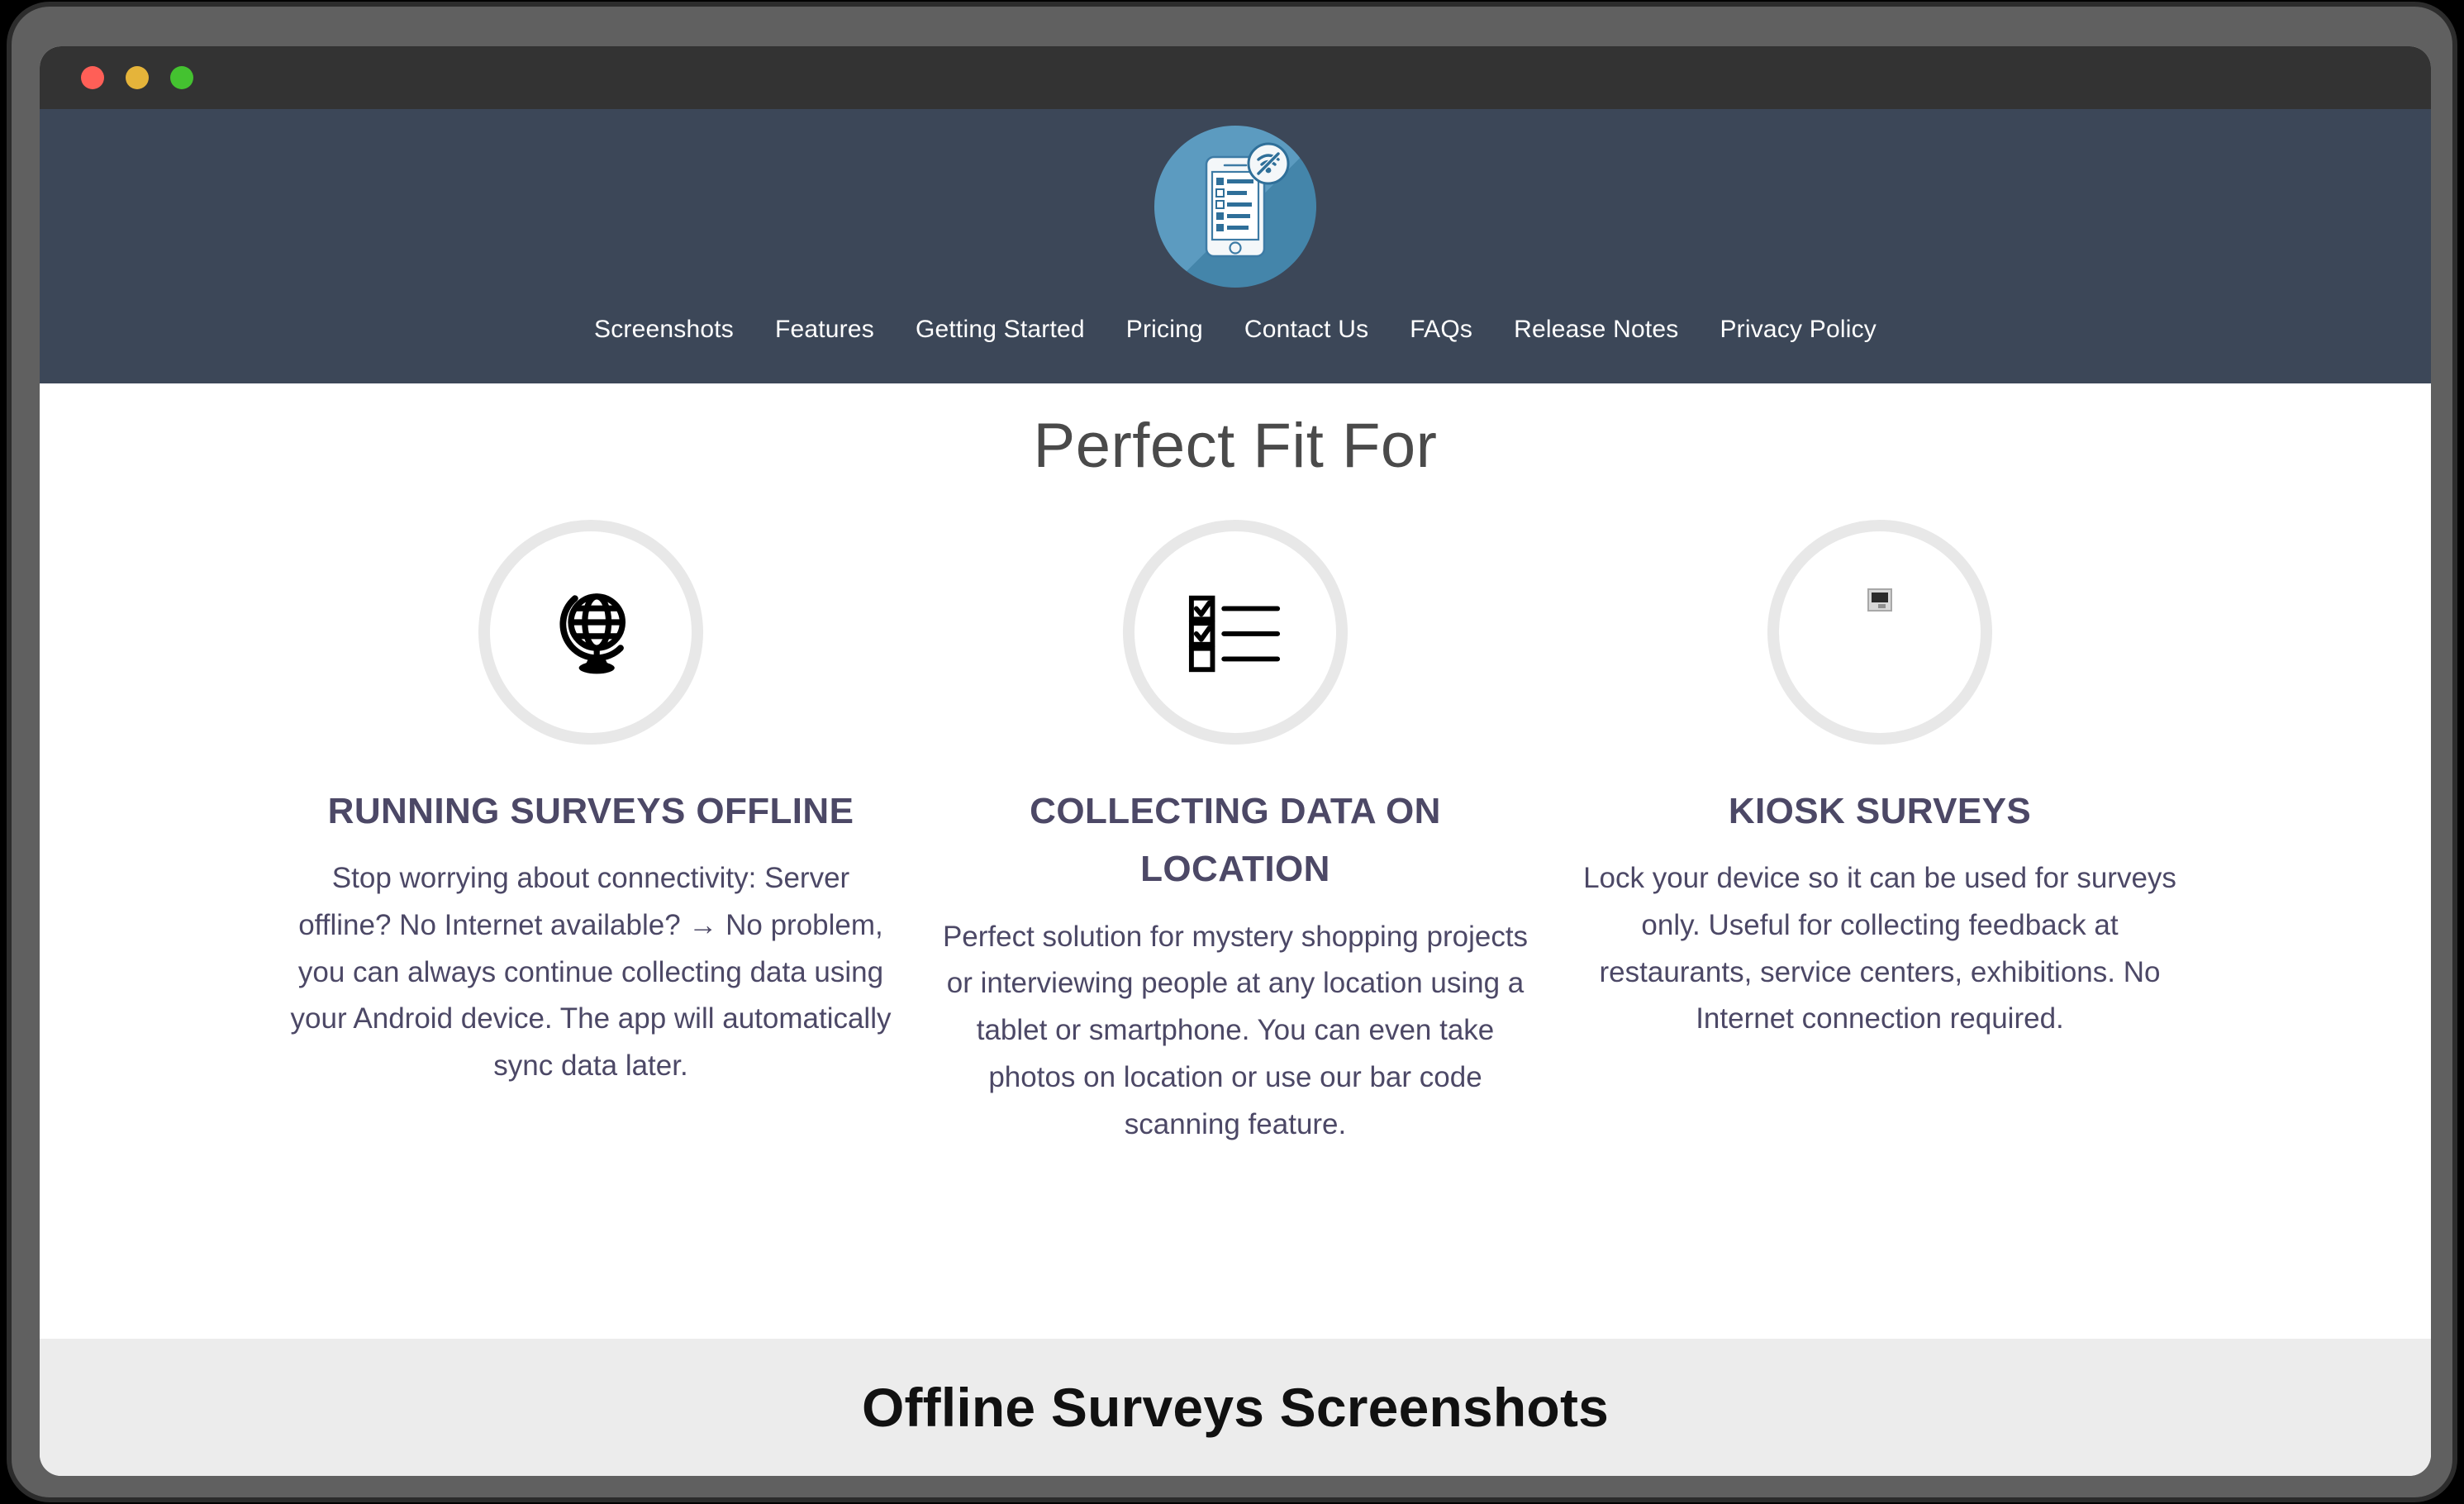 This screenshot has width=2464, height=1504. What do you see at coordinates (1000, 330) in the screenshot?
I see `nav-item-getting-started: Getting Started` at bounding box center [1000, 330].